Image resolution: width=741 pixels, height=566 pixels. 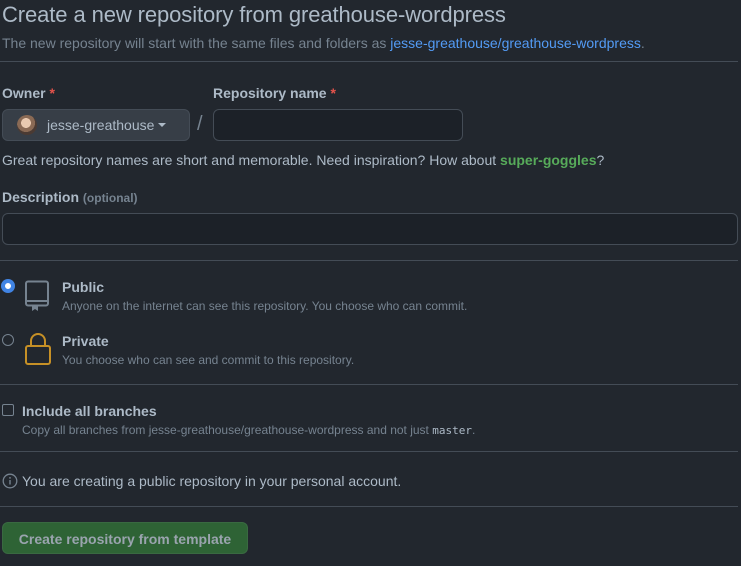 I want to click on subtitle-suffix: ., so click(x=642, y=43).